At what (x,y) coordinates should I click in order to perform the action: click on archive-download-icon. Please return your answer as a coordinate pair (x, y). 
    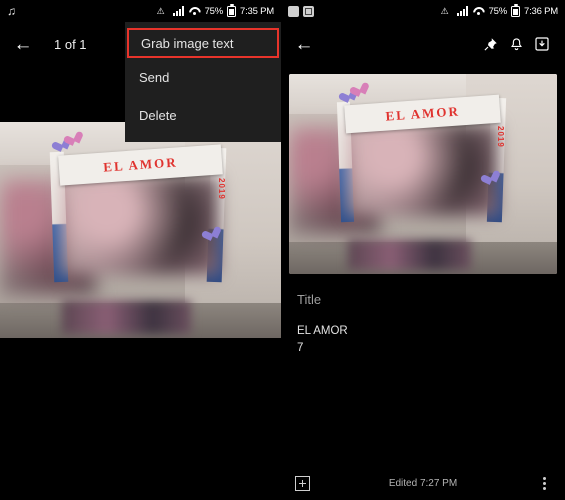
    Looking at the image, I should click on (542, 44).